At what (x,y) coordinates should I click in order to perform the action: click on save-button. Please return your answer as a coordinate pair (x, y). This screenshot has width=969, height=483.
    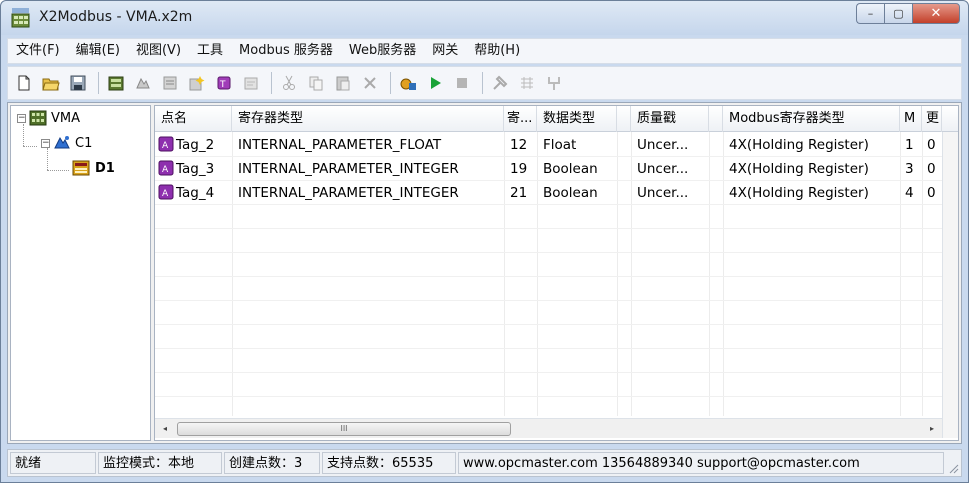
    Looking at the image, I should click on (78, 83).